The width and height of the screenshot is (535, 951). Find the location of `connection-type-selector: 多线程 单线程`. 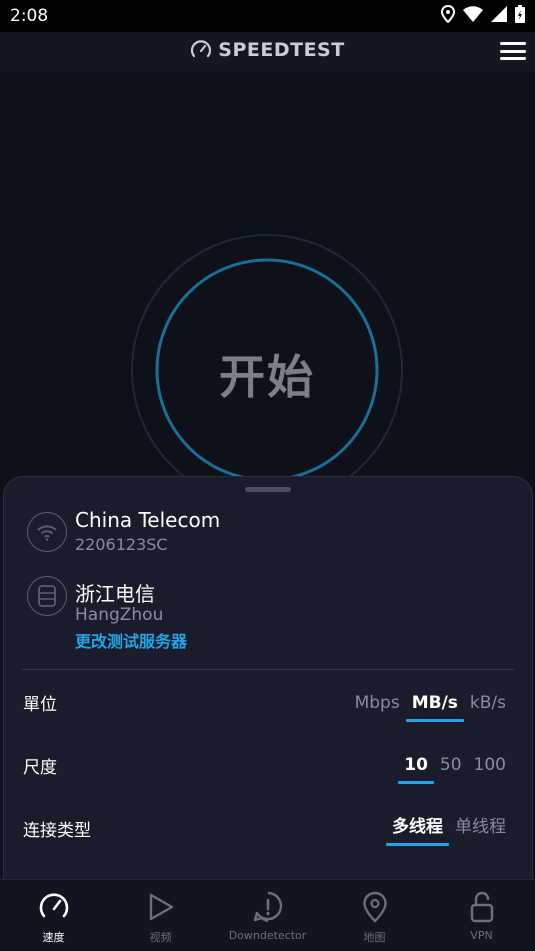

connection-type-selector: 多线程 单线程 is located at coordinates (449, 829).